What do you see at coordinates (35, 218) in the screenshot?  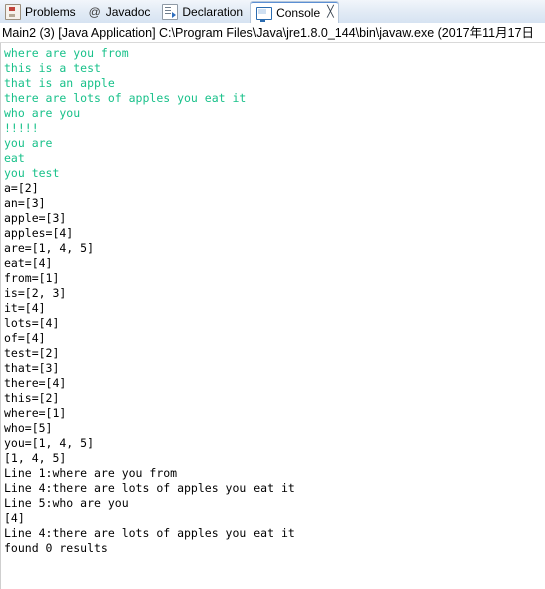 I see `console-line: apple=[3]` at bounding box center [35, 218].